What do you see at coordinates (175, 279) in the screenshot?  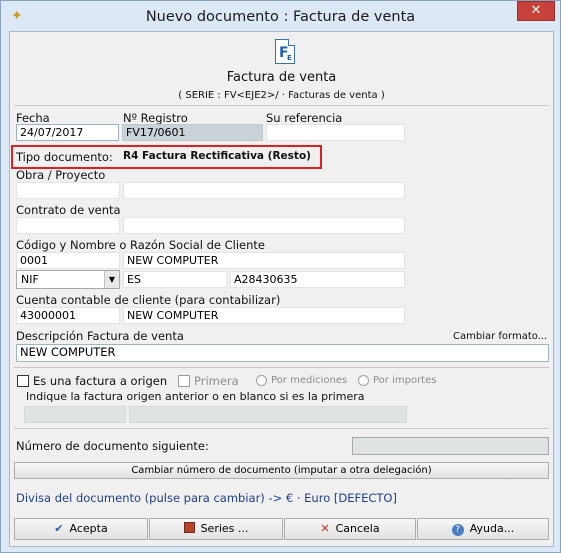 I see `country-input: ES` at bounding box center [175, 279].